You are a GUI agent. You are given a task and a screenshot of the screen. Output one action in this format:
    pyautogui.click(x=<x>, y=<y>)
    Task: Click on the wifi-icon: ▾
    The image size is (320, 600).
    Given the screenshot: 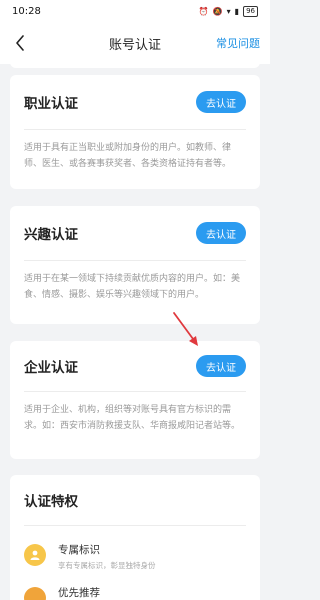 What is the action you would take?
    pyautogui.click(x=228, y=11)
    